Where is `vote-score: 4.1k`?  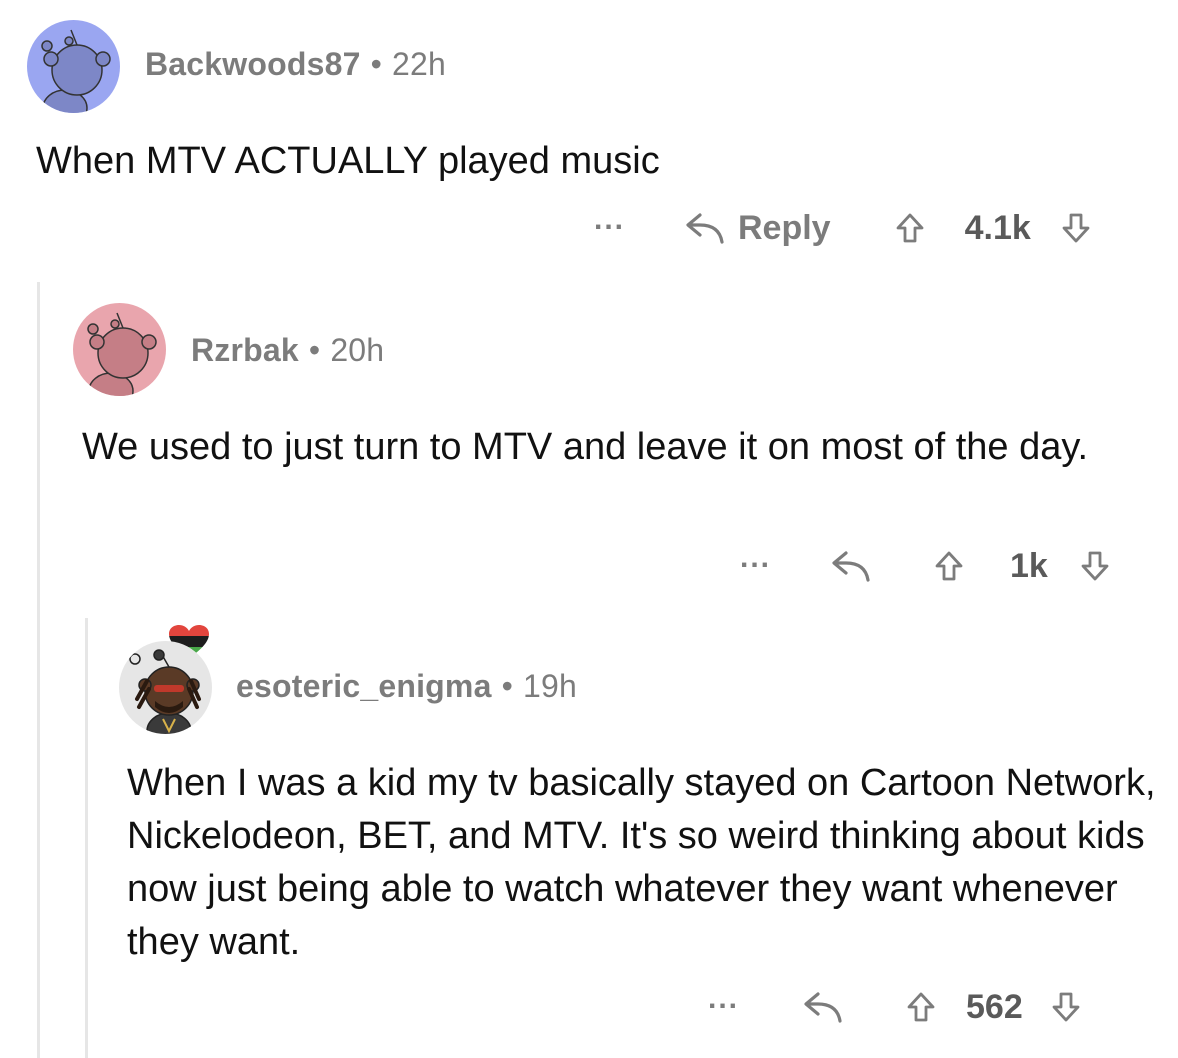 vote-score: 4.1k is located at coordinates (997, 227).